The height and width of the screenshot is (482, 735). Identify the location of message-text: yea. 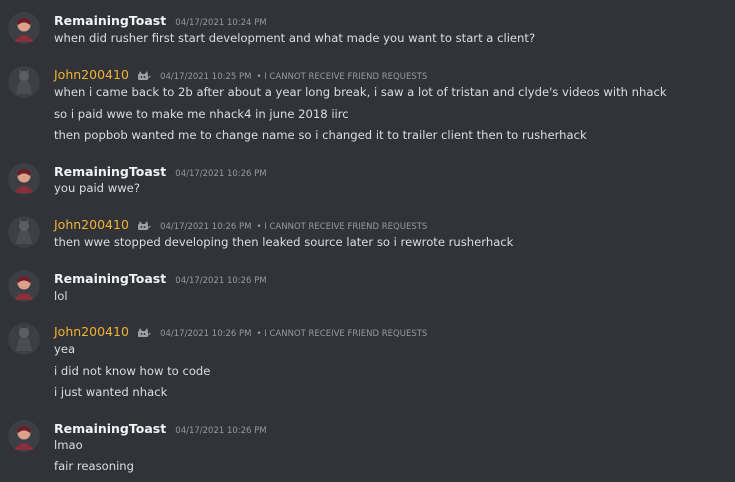
(65, 349).